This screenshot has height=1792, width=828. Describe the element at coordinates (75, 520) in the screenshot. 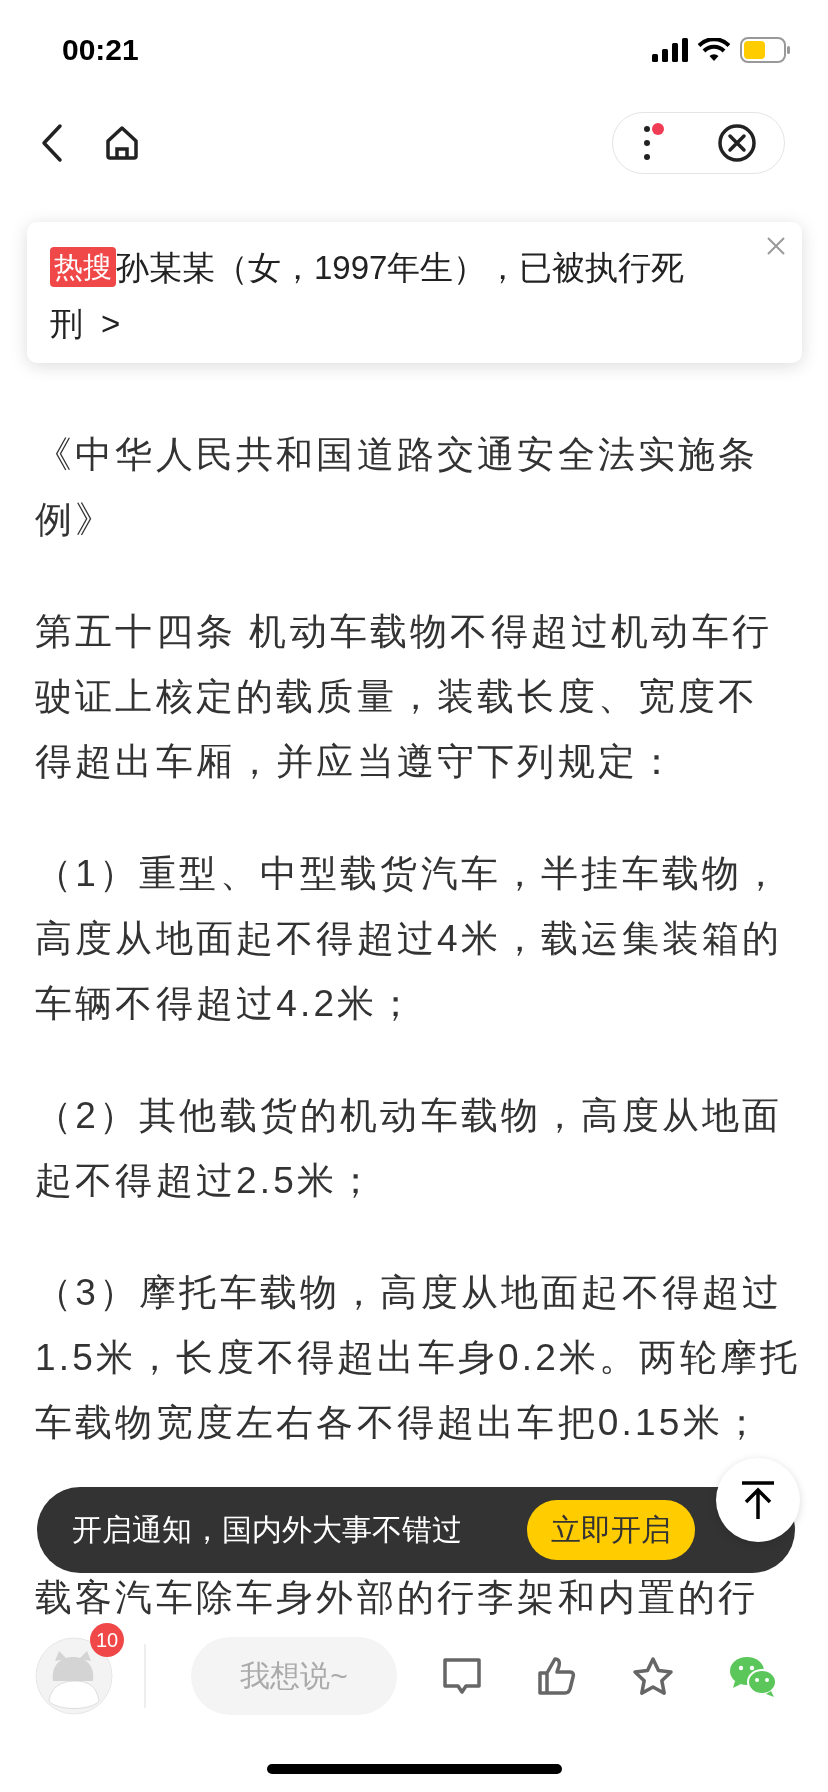

I see `article-text: 例》` at that location.